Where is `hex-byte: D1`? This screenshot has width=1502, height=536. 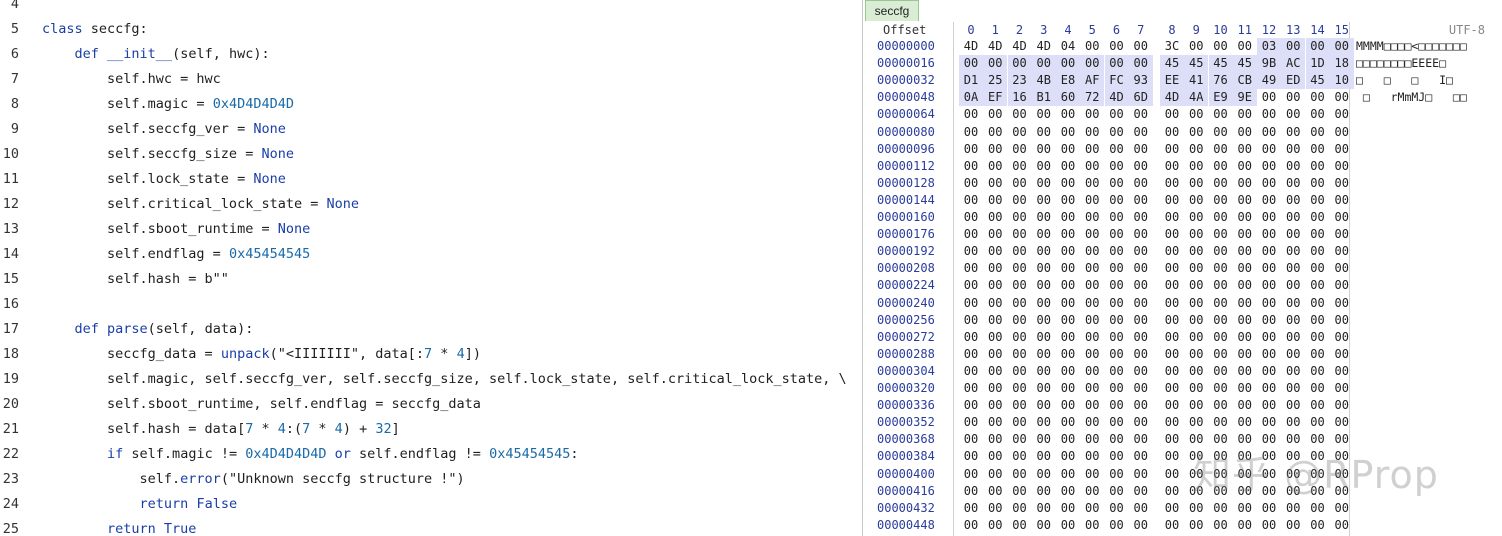
hex-byte: D1 is located at coordinates (971, 81).